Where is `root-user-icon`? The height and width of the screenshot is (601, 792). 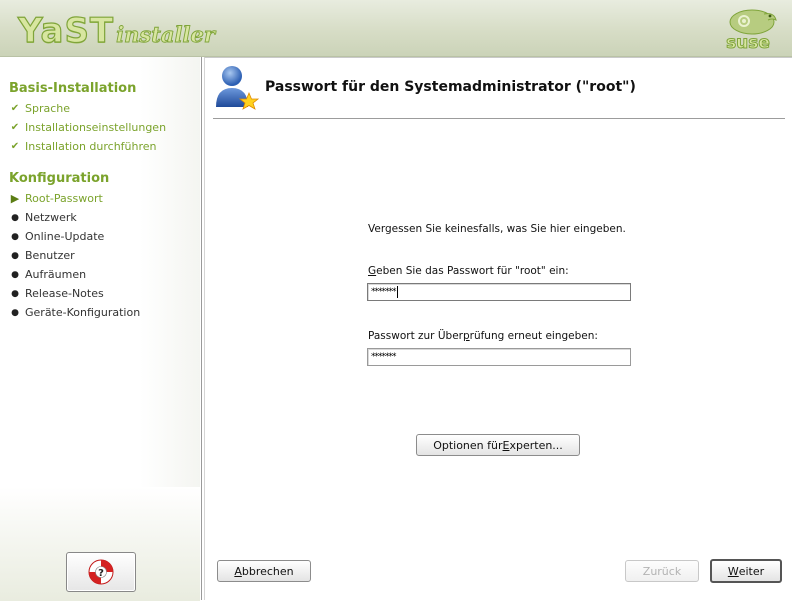
root-user-icon is located at coordinates (237, 88).